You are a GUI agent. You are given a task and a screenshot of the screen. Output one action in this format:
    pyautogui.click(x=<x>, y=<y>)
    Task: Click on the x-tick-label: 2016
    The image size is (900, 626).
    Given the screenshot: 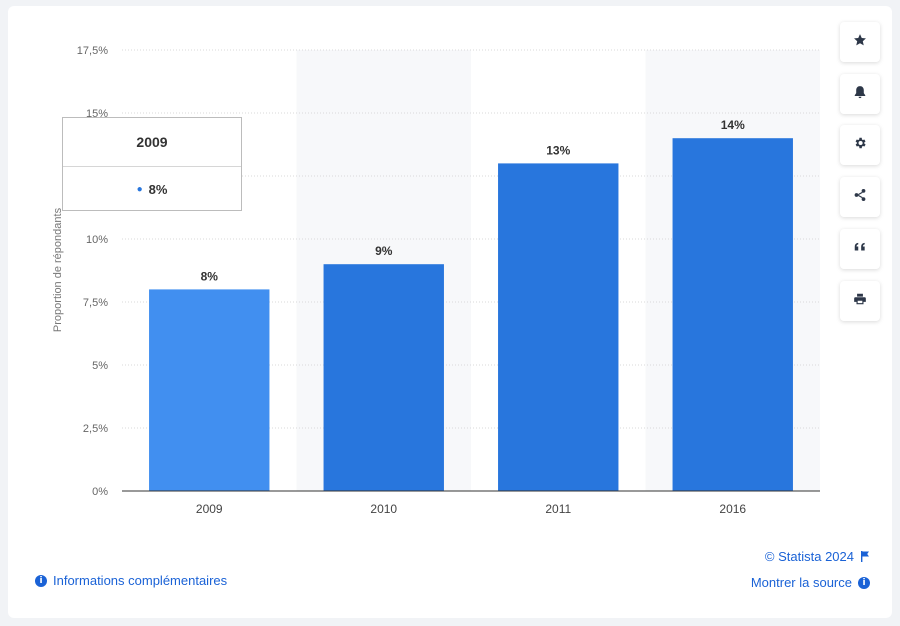 What is the action you would take?
    pyautogui.click(x=732, y=509)
    